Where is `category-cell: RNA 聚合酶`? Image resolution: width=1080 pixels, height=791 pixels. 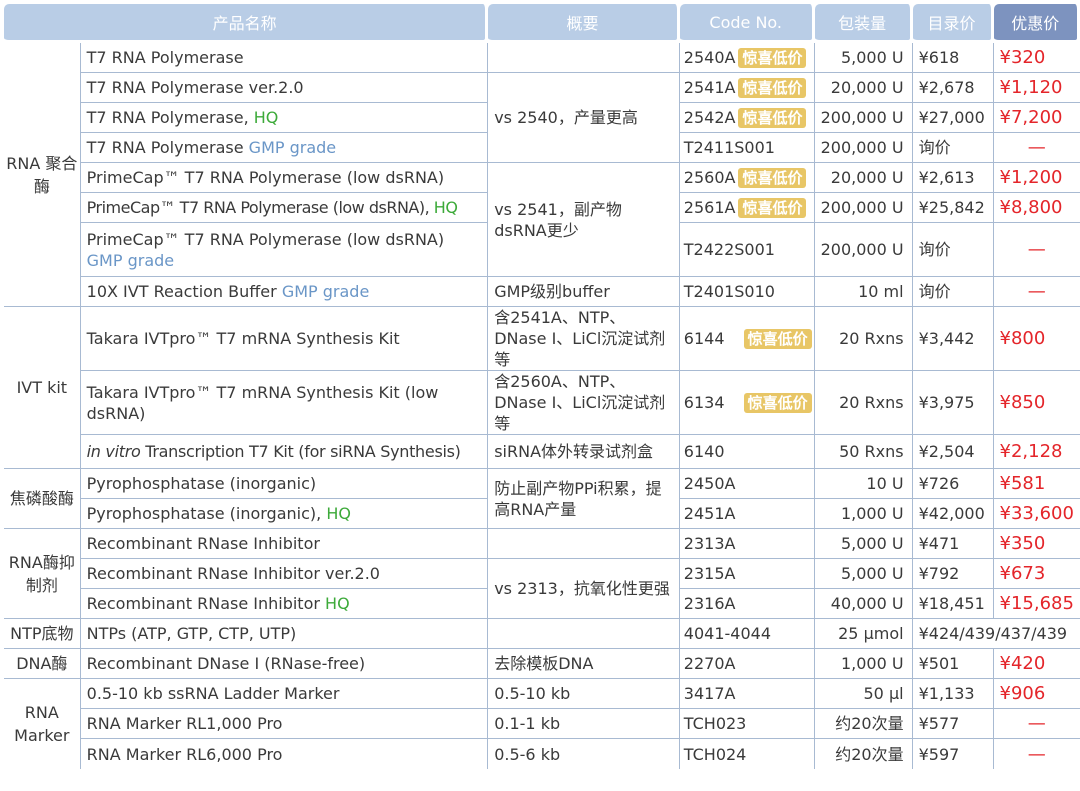 category-cell: RNA 聚合酶 is located at coordinates (42, 175).